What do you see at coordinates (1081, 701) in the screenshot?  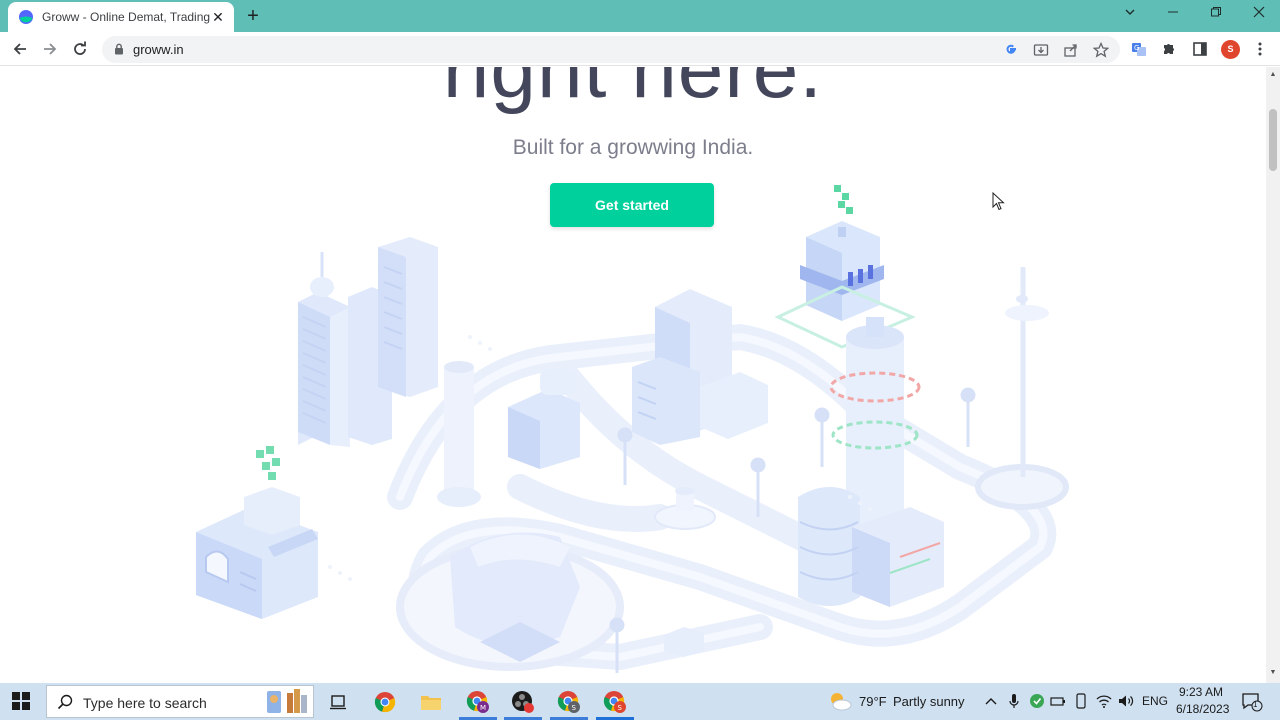 I see `device-icon` at bounding box center [1081, 701].